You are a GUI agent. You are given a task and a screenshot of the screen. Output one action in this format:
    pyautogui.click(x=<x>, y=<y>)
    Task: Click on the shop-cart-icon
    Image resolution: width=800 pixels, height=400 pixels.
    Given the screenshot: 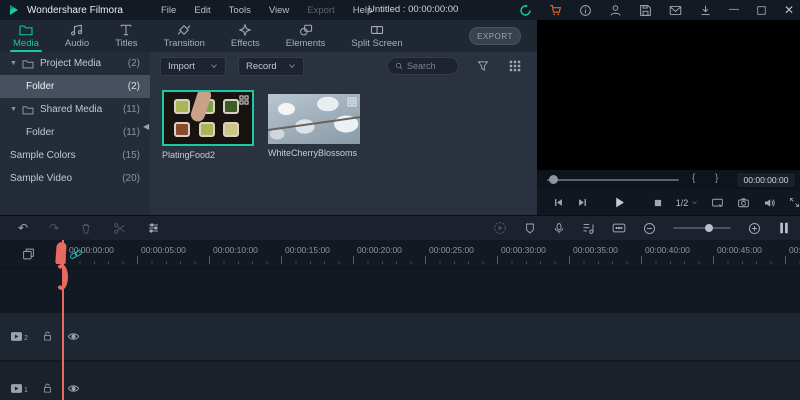 What is the action you would take?
    pyautogui.click(x=555, y=10)
    